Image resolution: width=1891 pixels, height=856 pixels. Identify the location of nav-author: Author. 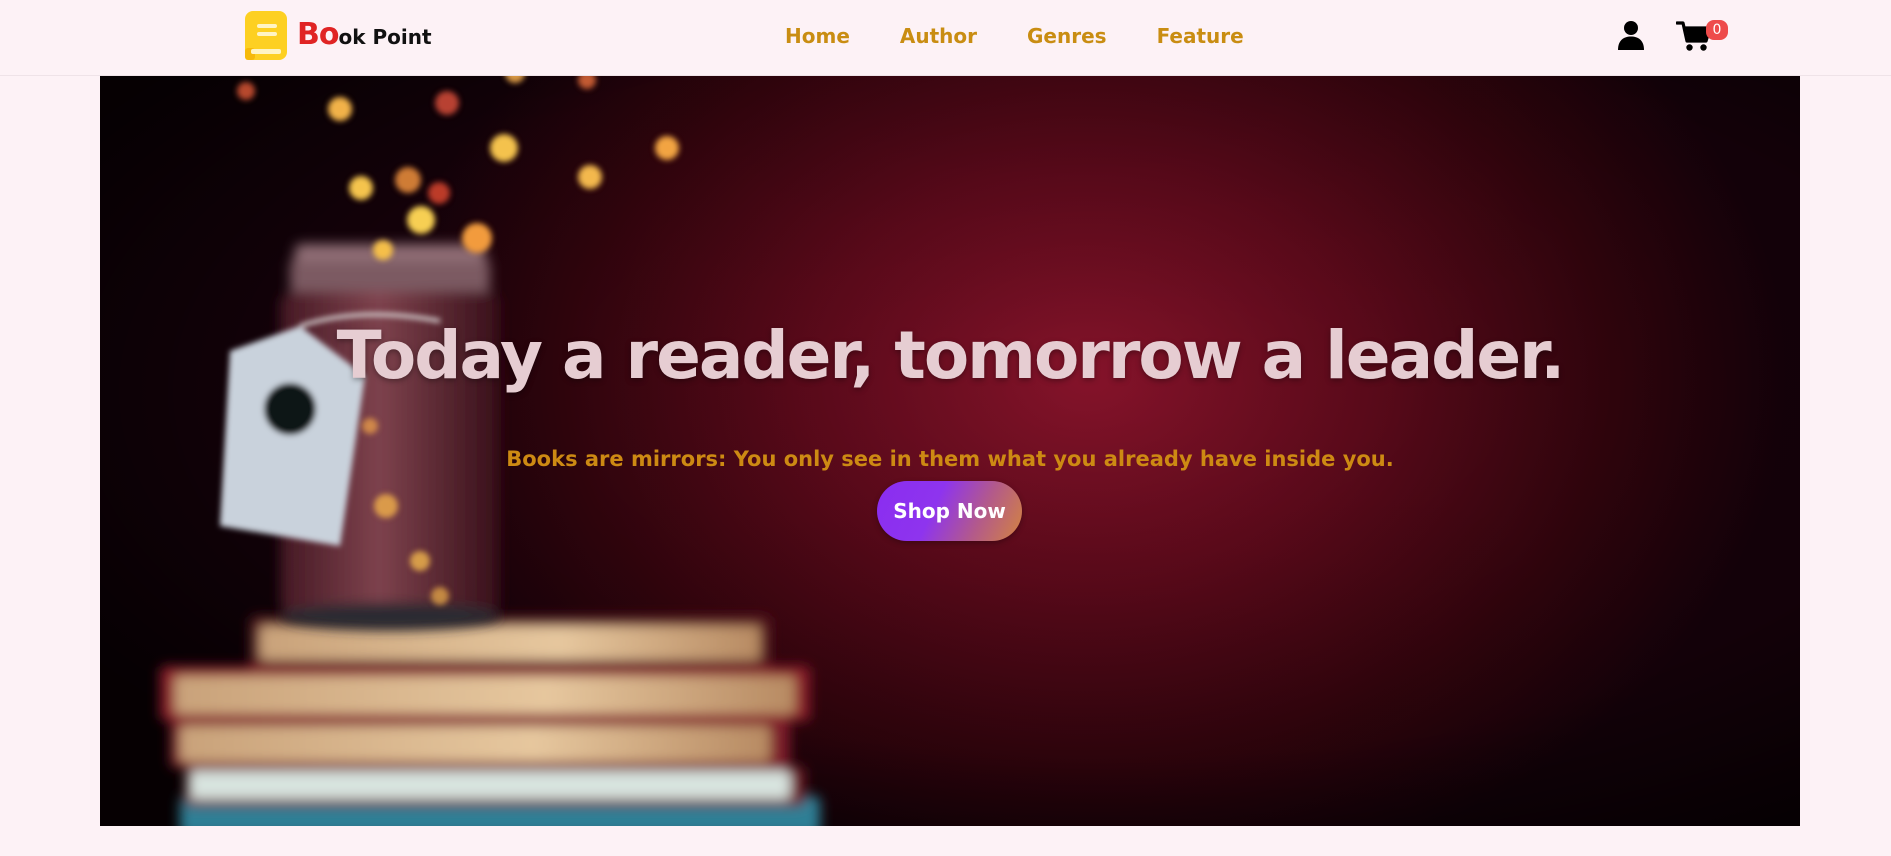
(938, 36).